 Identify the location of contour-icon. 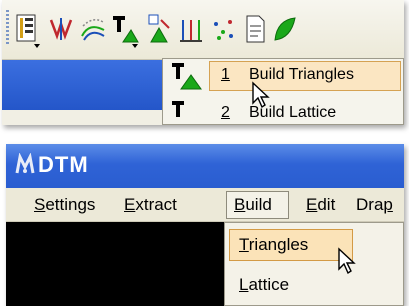
(93, 29).